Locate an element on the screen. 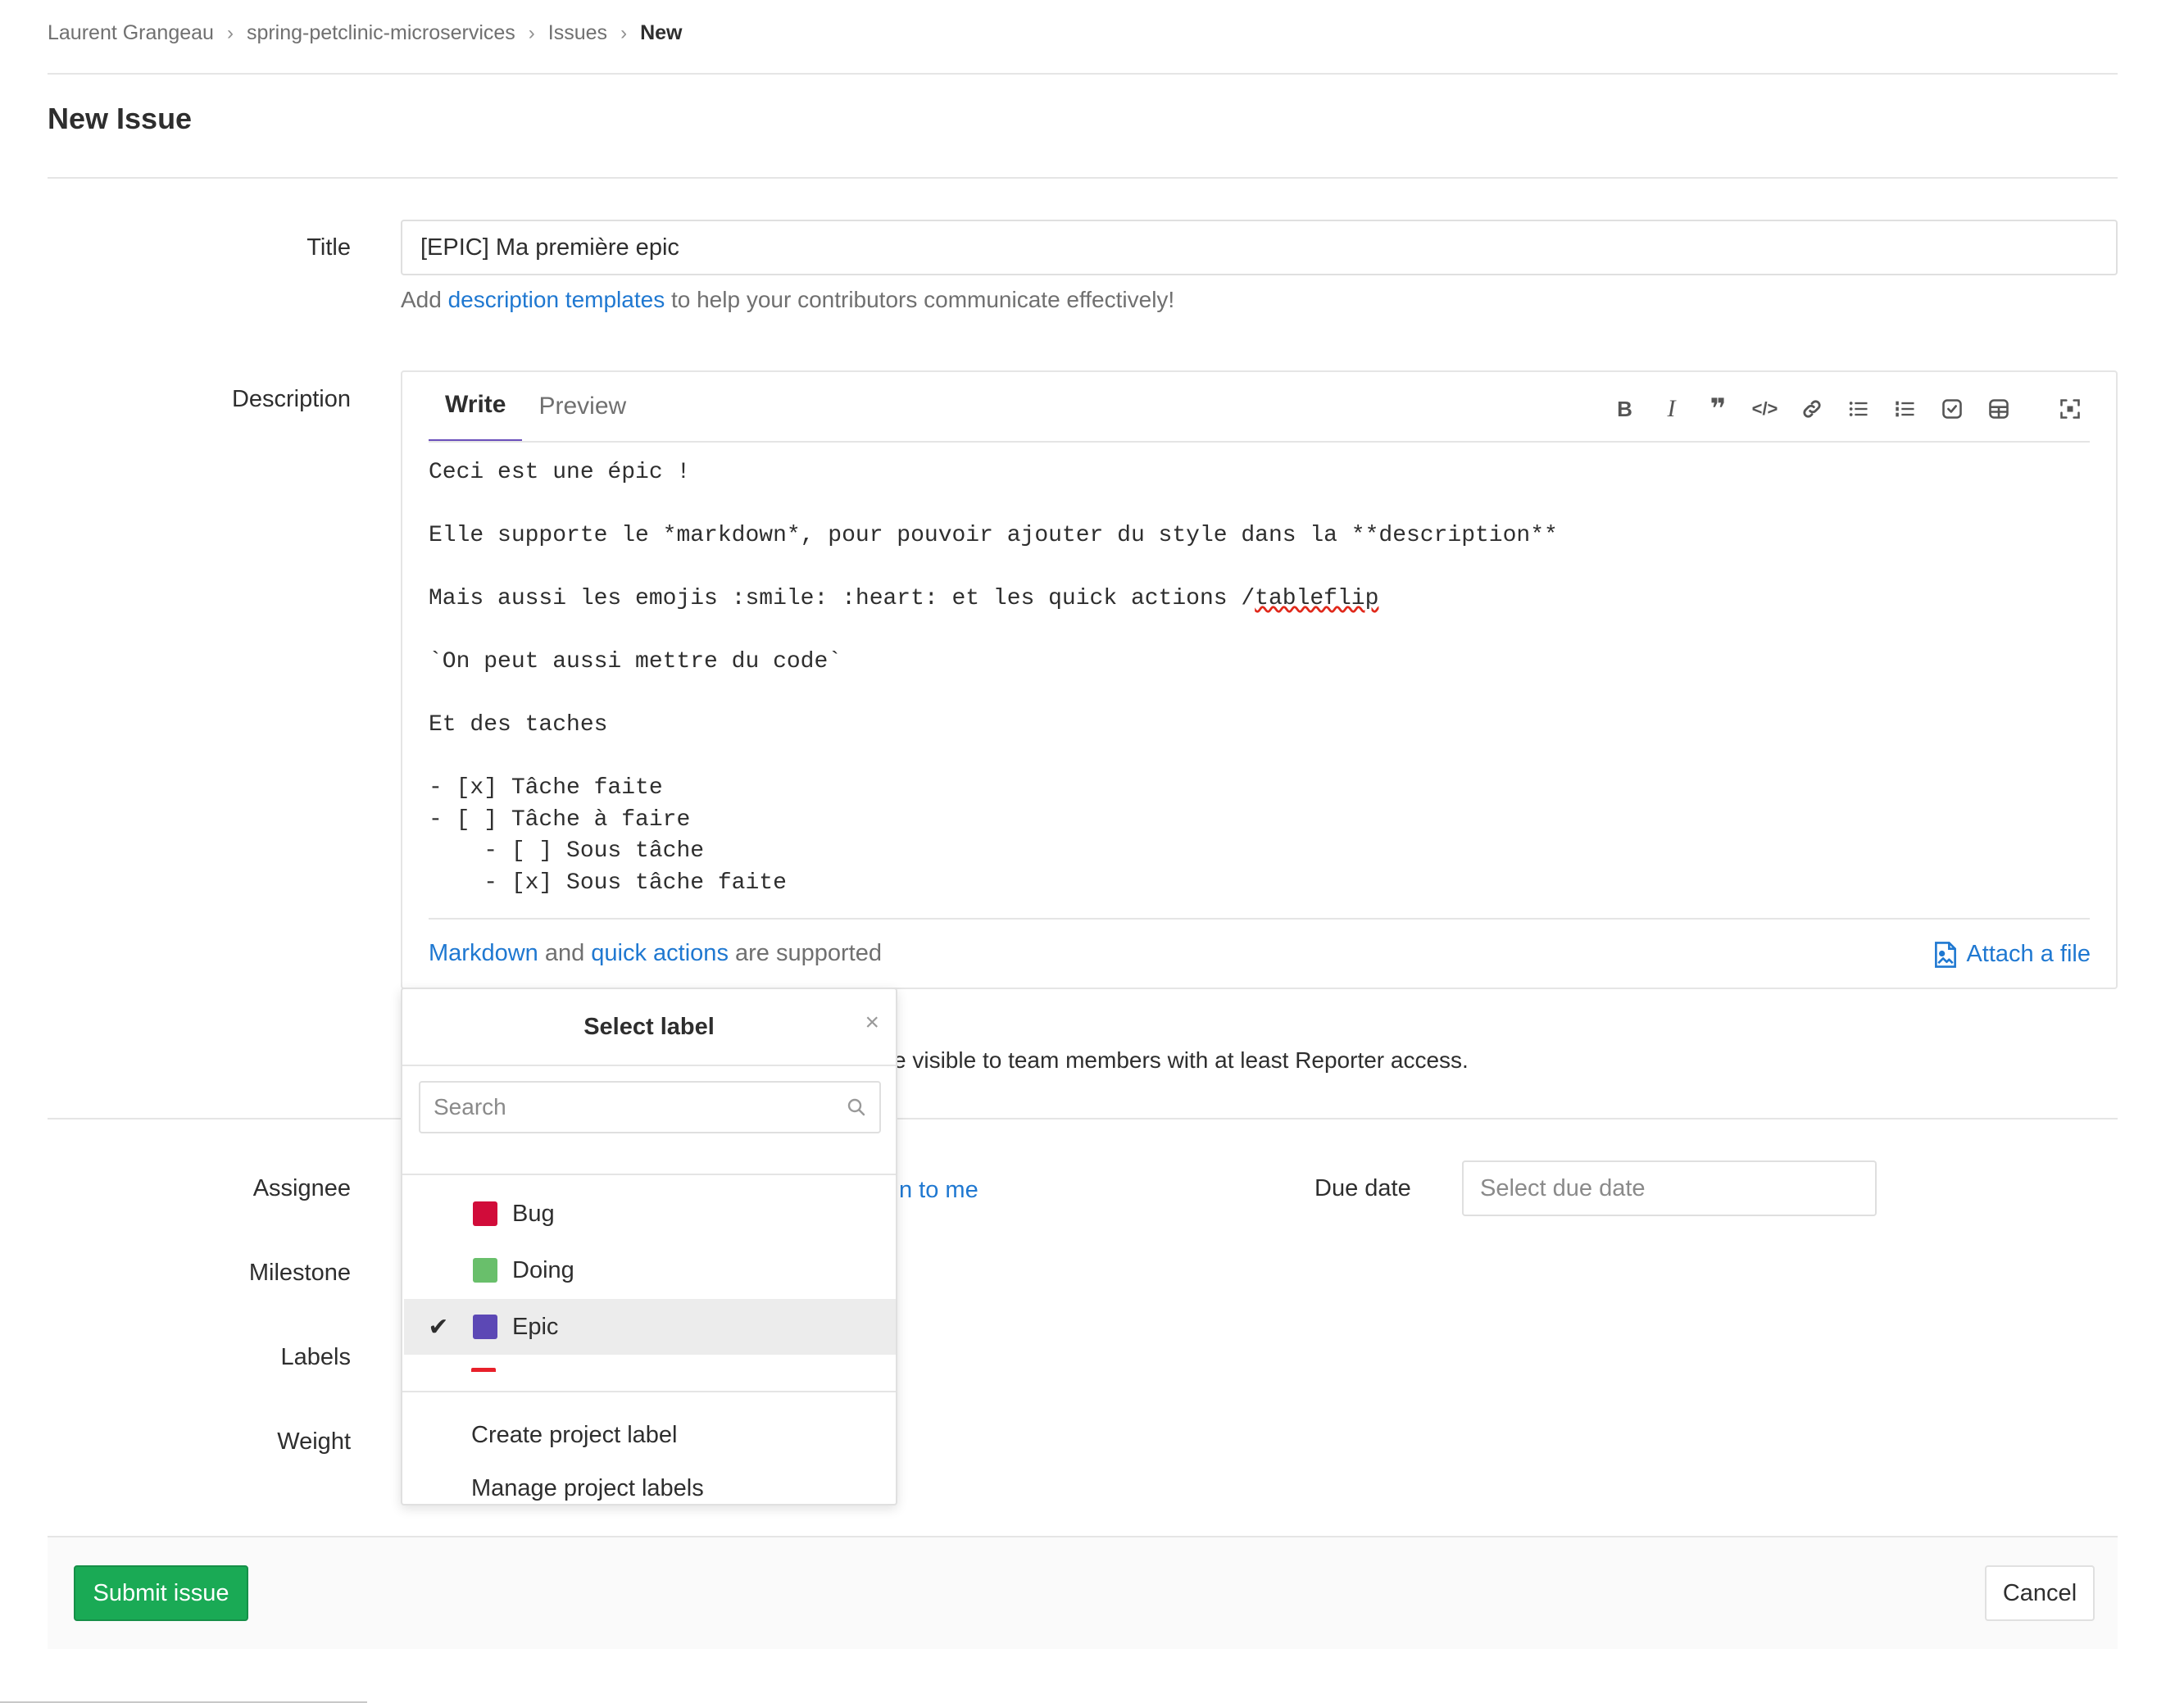 The width and height of the screenshot is (2184, 1703). breadcrumb-item-user: Laurent Grangeau is located at coordinates (131, 33).